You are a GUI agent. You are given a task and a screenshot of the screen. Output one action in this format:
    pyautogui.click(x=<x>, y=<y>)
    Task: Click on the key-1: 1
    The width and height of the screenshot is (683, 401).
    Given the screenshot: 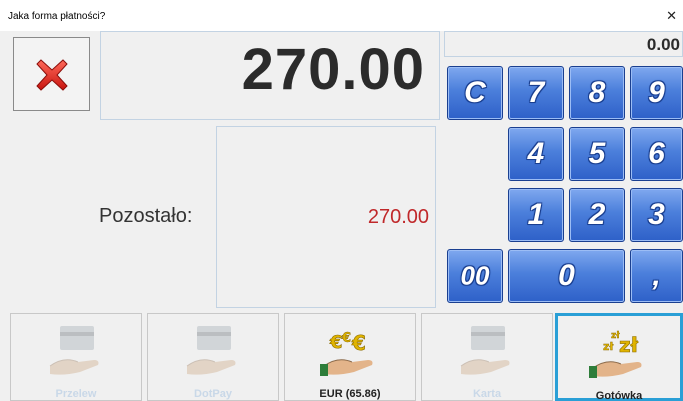 What is the action you would take?
    pyautogui.click(x=536, y=215)
    